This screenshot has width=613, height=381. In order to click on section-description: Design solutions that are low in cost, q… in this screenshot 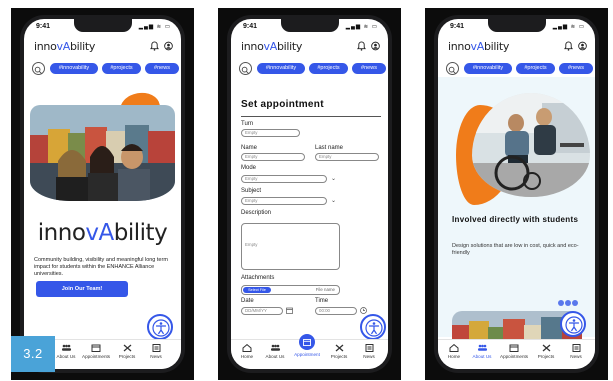, I will do `click(515, 249)`.